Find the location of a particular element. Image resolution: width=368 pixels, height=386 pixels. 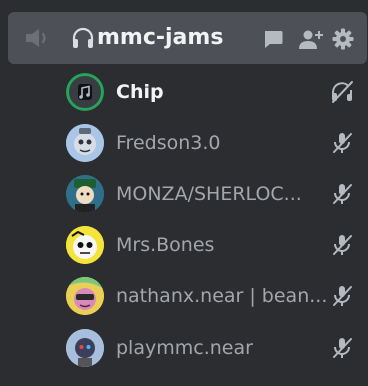

music-note-icon is located at coordinates (85, 92).